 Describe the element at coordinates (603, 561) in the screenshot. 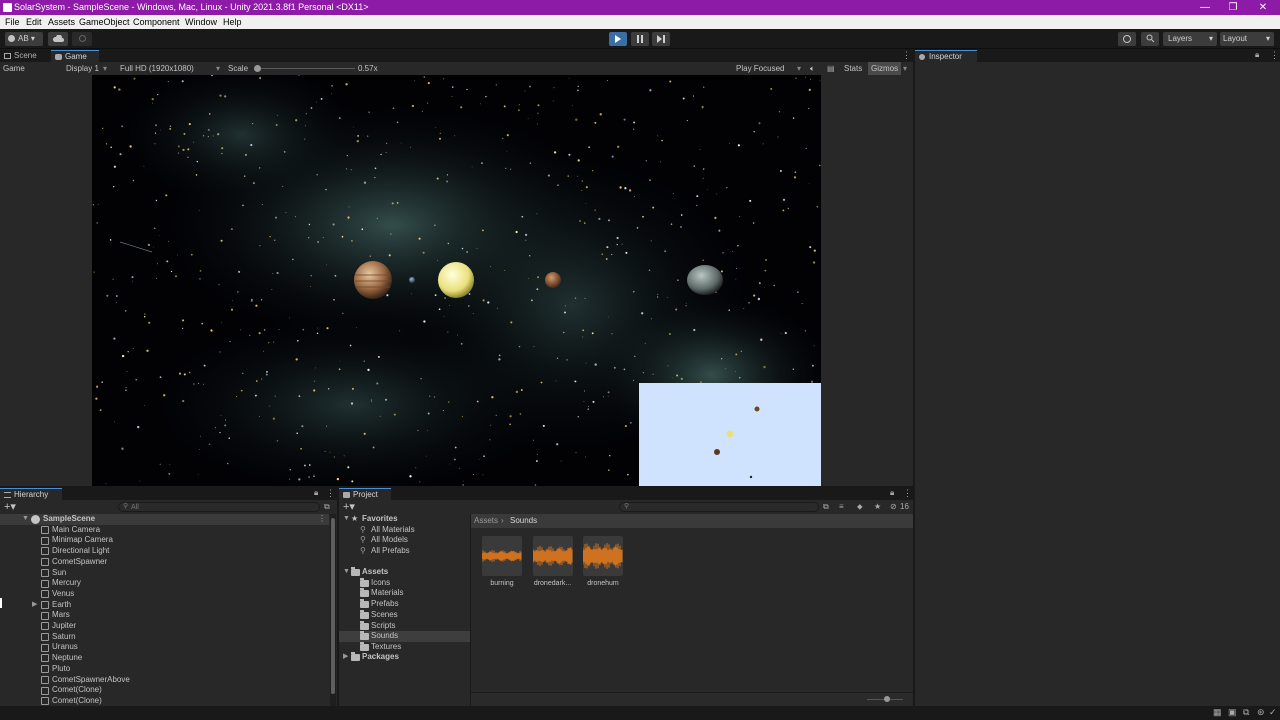

I see `audio-asset-tile: dronehum` at that location.